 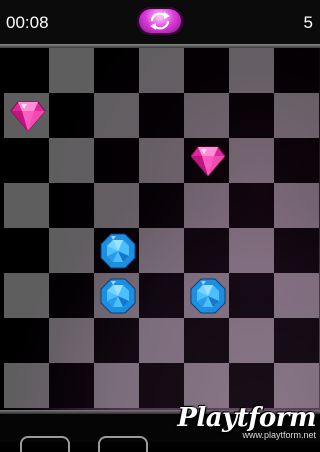 I want to click on watermark: Playtform www.playtform.net, so click(x=246, y=421).